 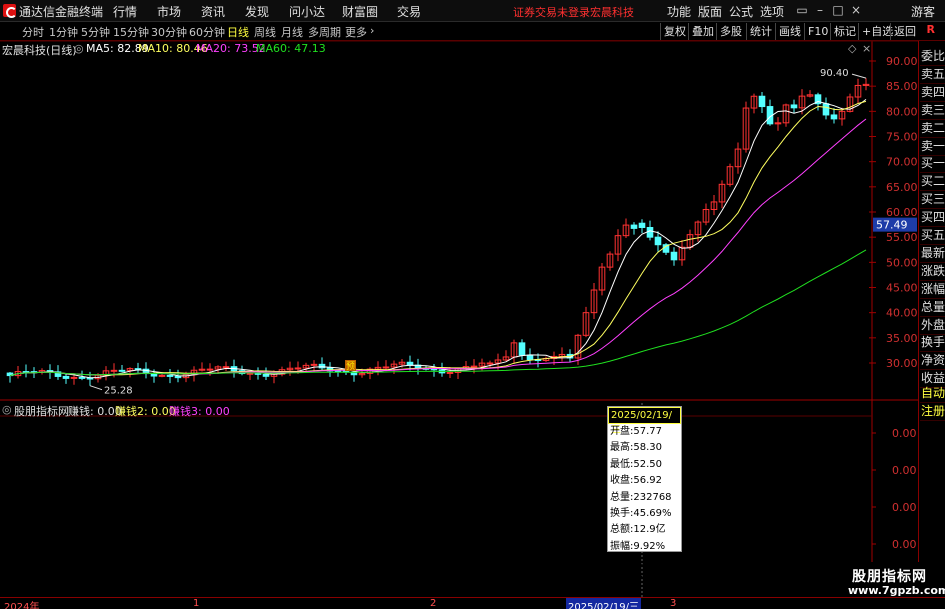 I want to click on period-1min: 1分钟, so click(x=63, y=32).